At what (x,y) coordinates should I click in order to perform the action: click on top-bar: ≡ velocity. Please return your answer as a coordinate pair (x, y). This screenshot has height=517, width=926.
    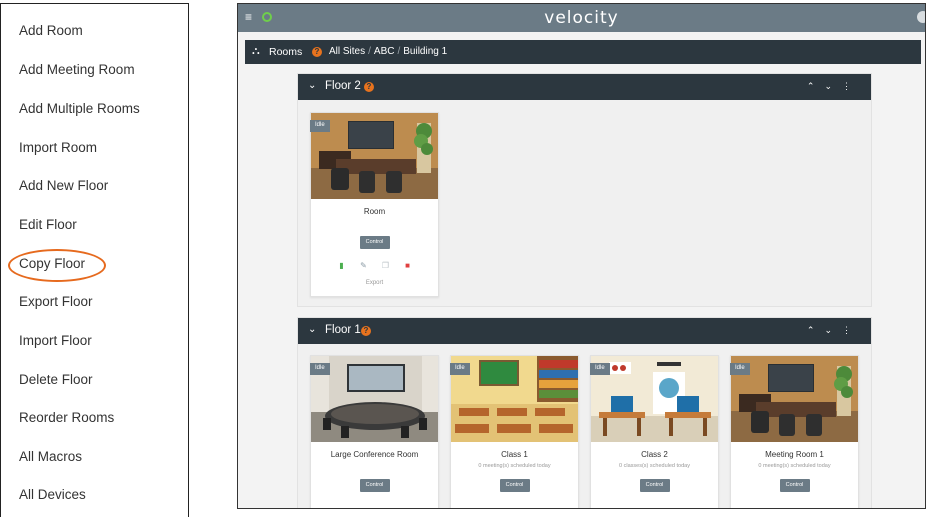
    Looking at the image, I should click on (581, 18).